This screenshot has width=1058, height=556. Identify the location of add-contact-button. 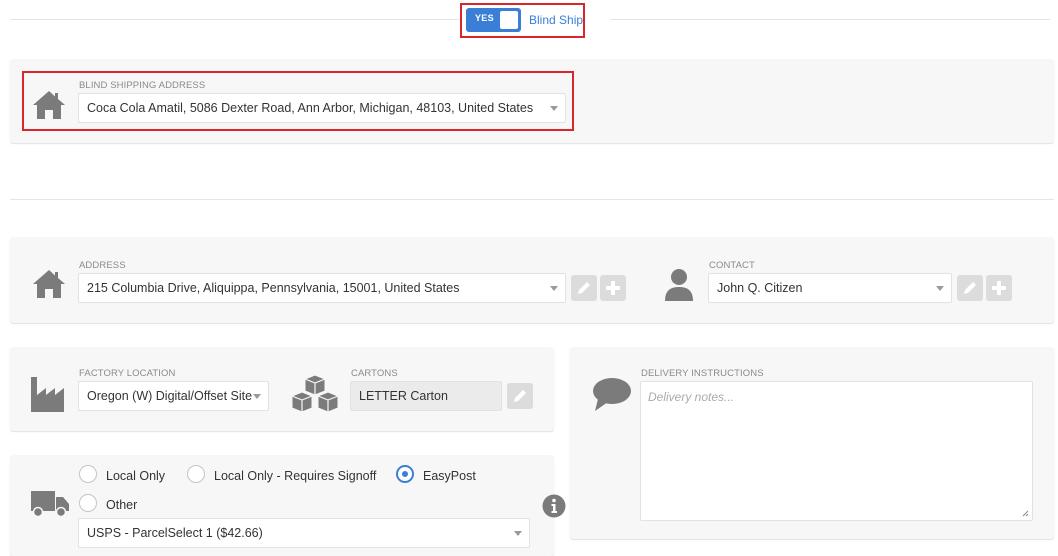
(999, 288).